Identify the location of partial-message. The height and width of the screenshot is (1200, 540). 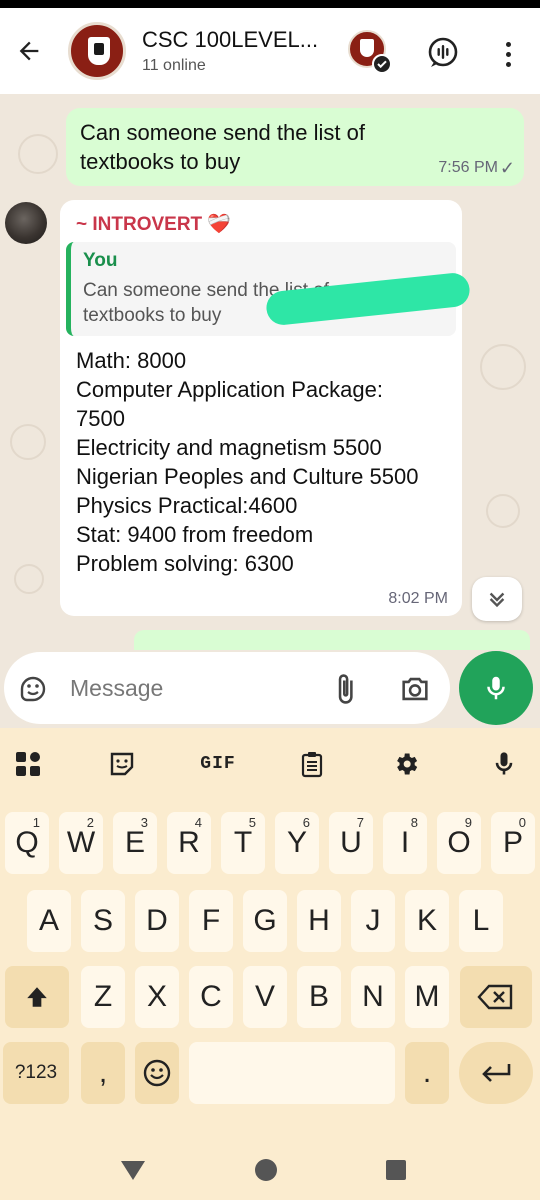
(332, 640).